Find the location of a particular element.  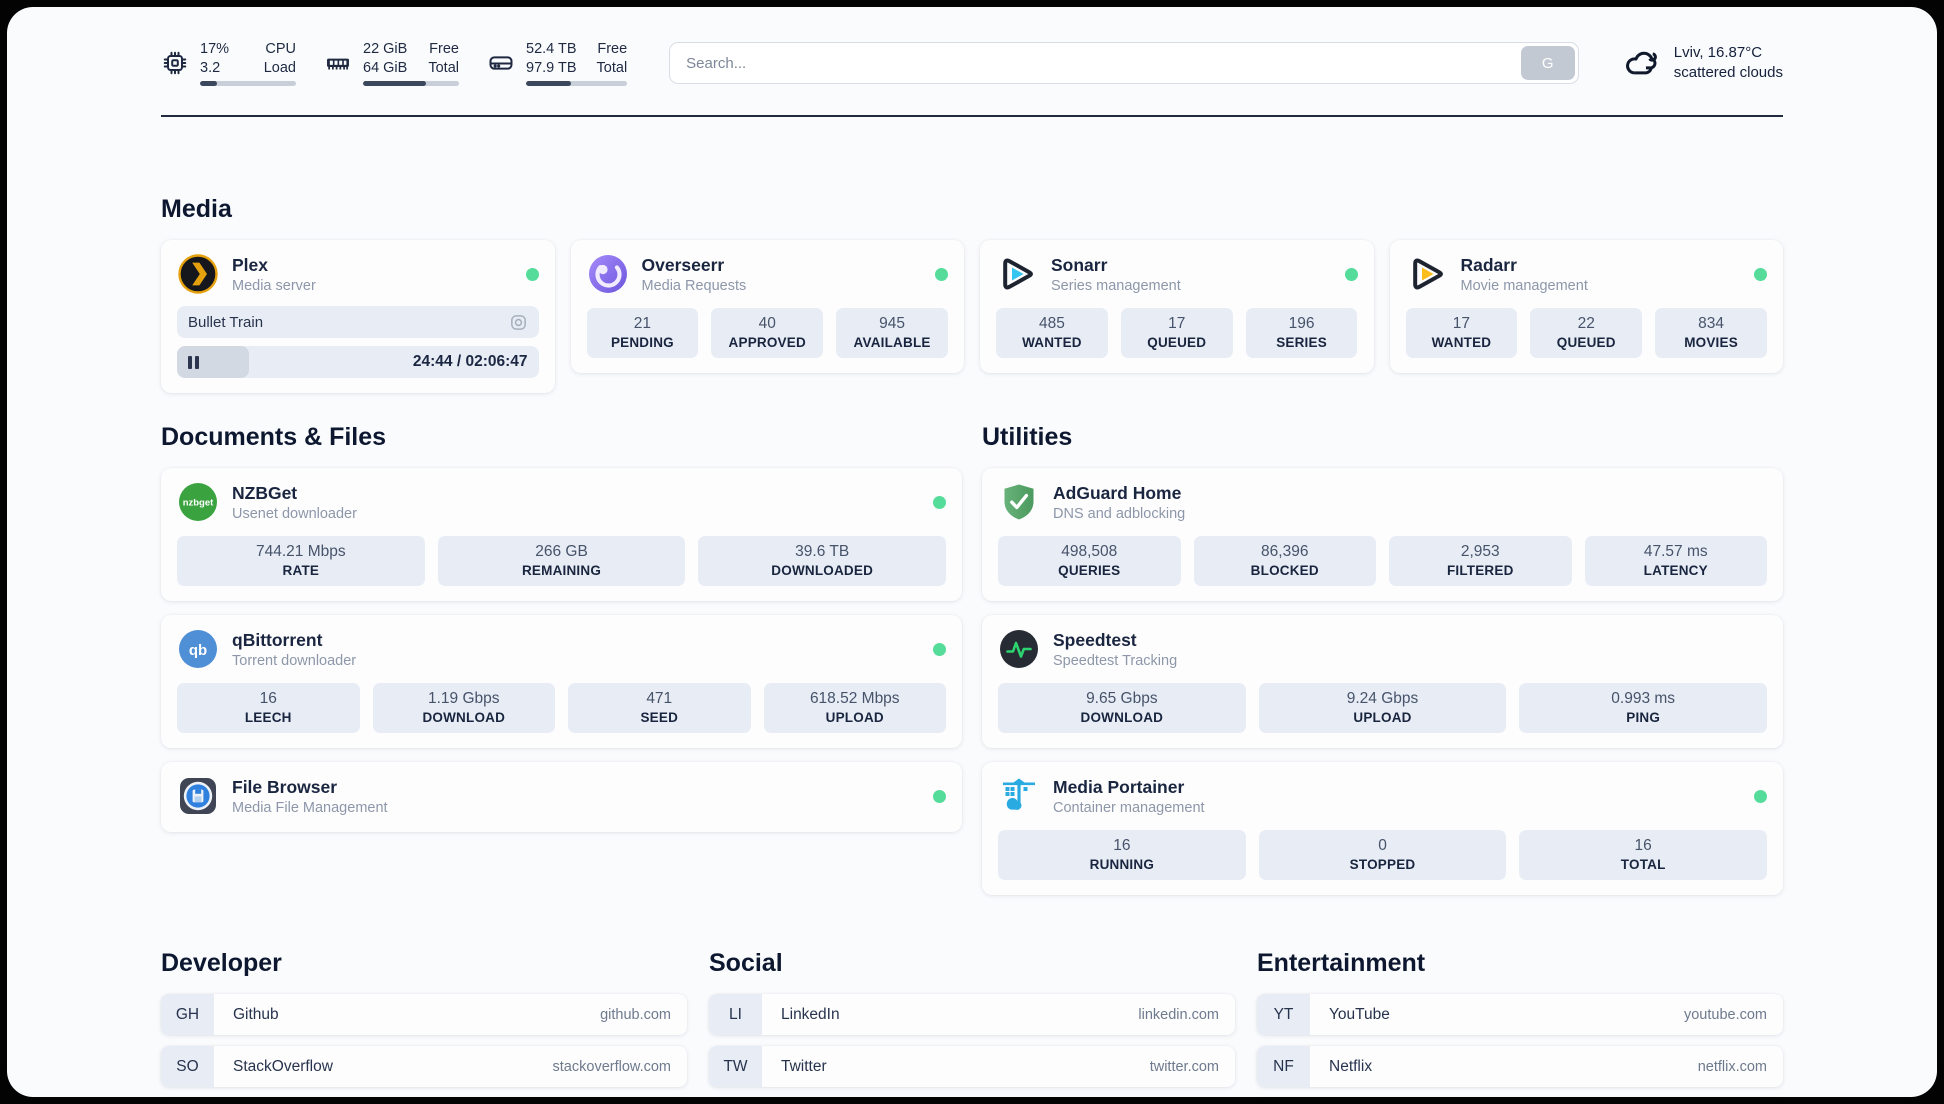

bookmark-link-youtube: YT YouTube youtube.com is located at coordinates (1520, 1014).